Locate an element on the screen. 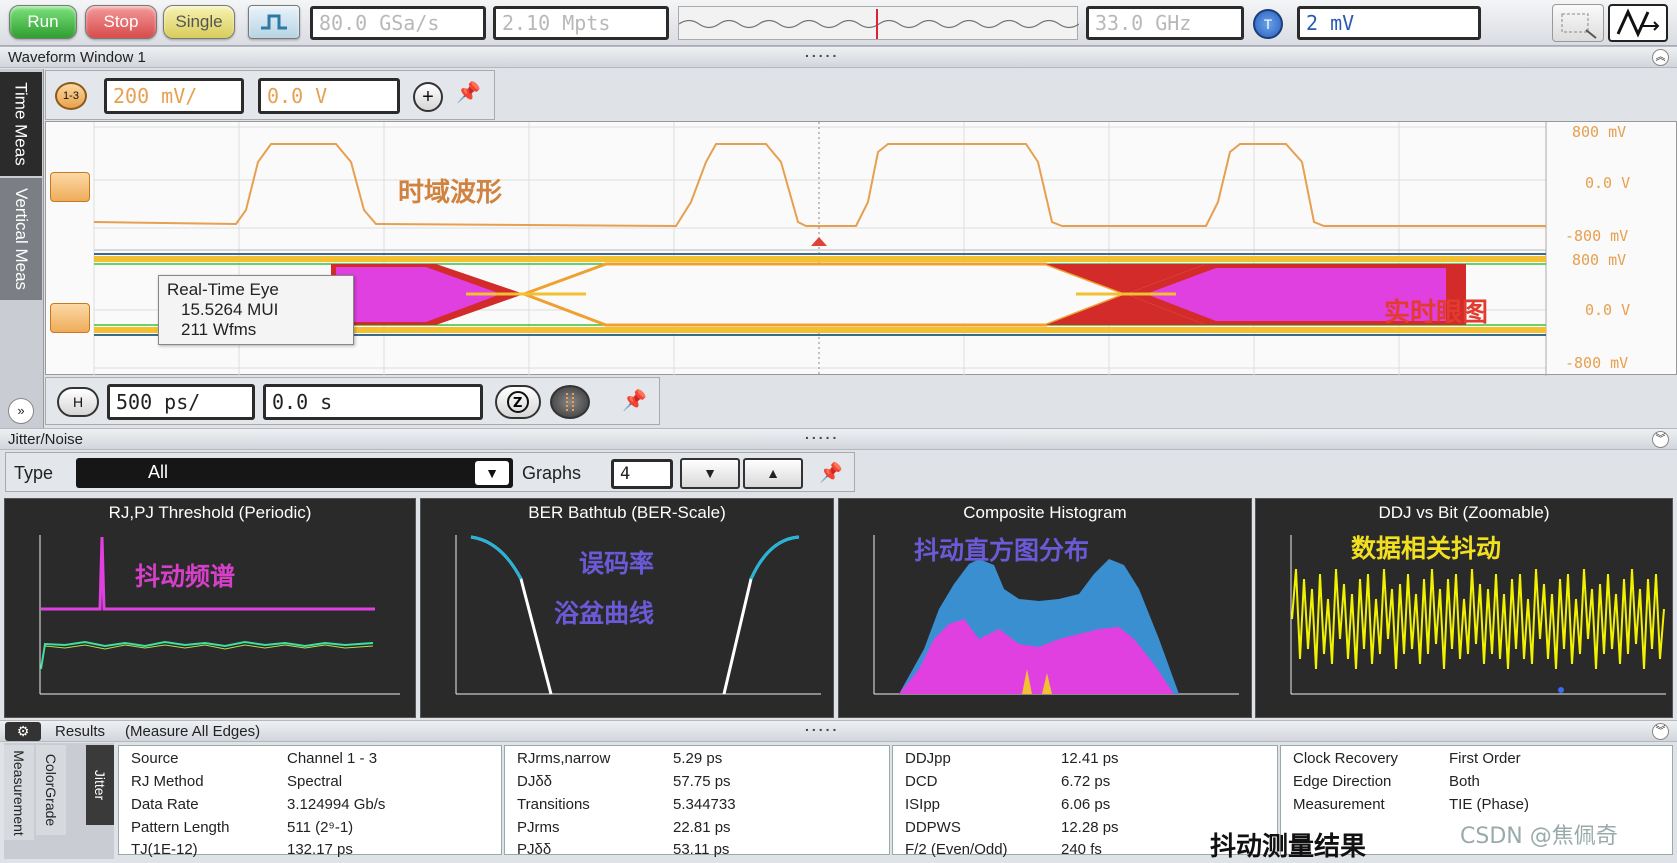  eye-info-box: Real-Time Eye 15.5264 MUI 211 Wfms is located at coordinates (256, 310).